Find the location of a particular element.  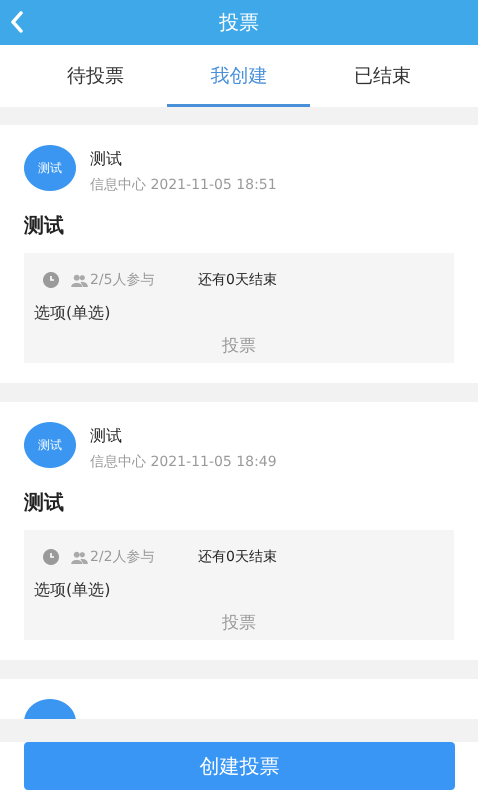

page-title: 投票 is located at coordinates (239, 22).